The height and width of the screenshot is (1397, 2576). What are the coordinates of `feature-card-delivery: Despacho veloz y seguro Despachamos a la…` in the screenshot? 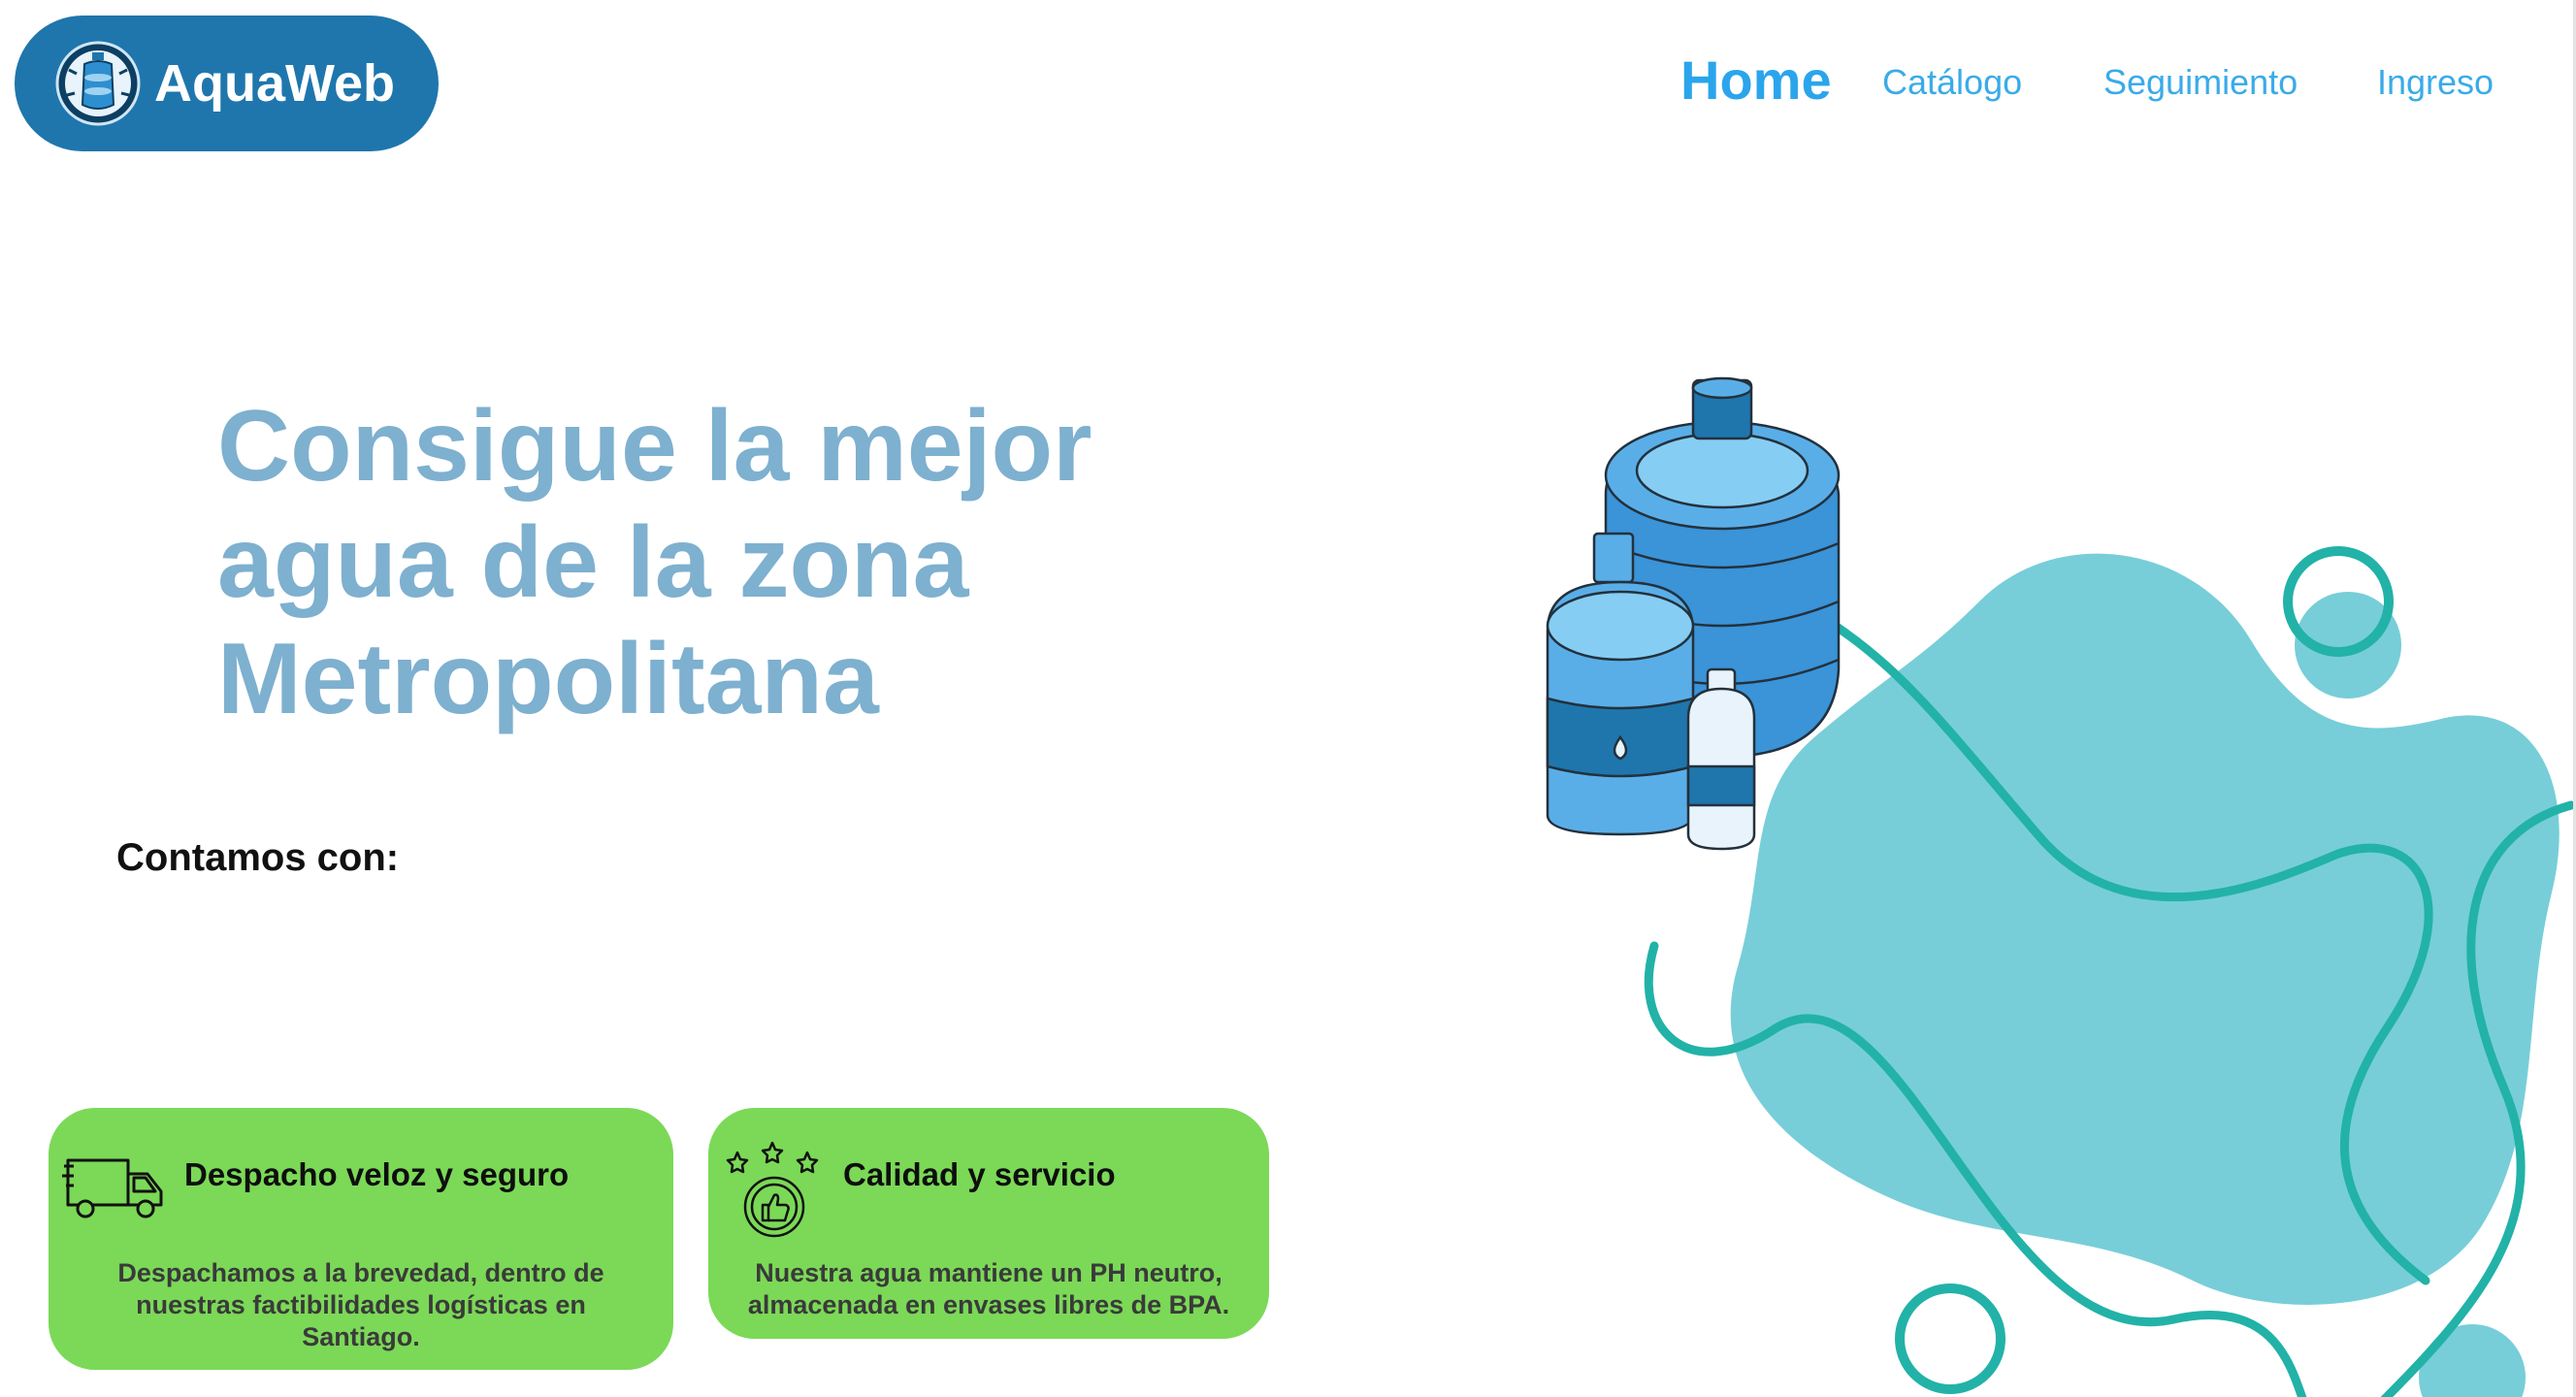 It's located at (361, 1239).